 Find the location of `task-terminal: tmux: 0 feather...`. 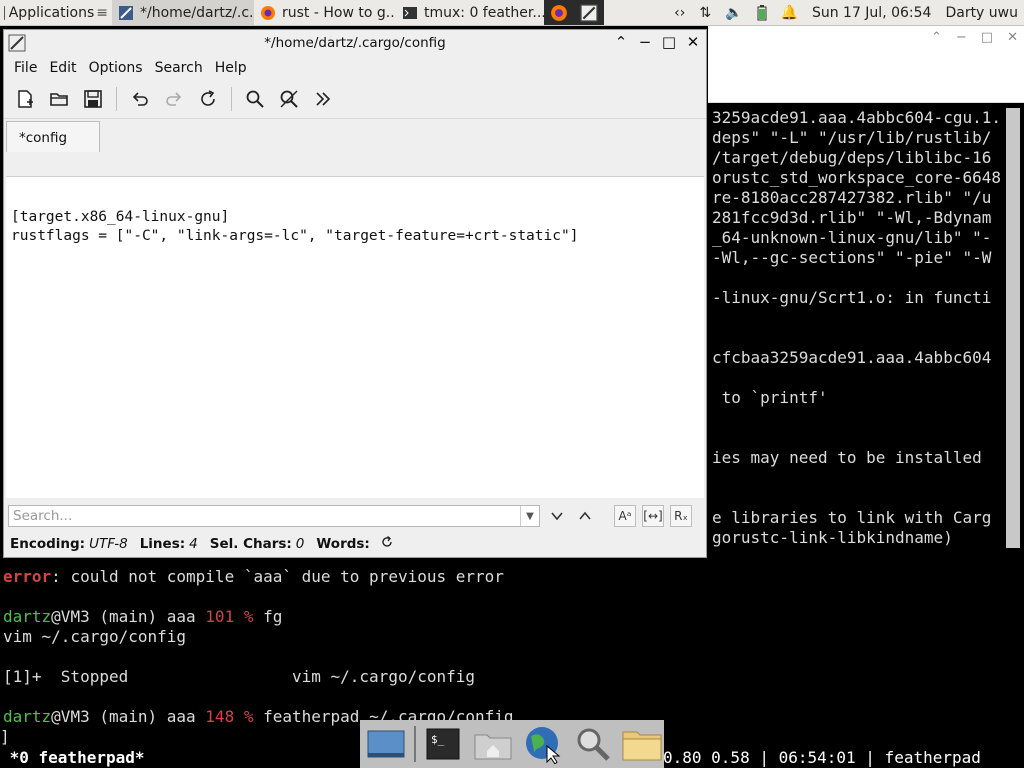

task-terminal: tmux: 0 feather... is located at coordinates (470, 12).